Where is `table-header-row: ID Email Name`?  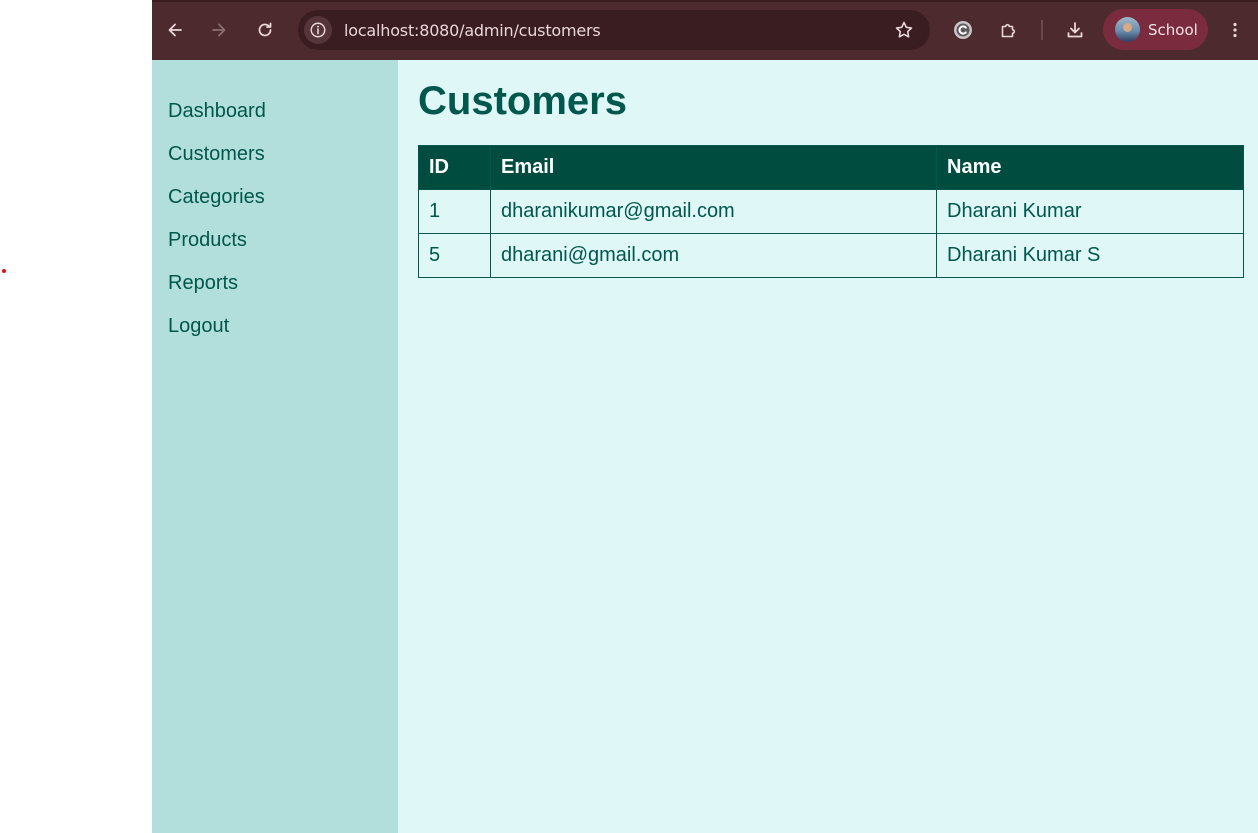
table-header-row: ID Email Name is located at coordinates (831, 167).